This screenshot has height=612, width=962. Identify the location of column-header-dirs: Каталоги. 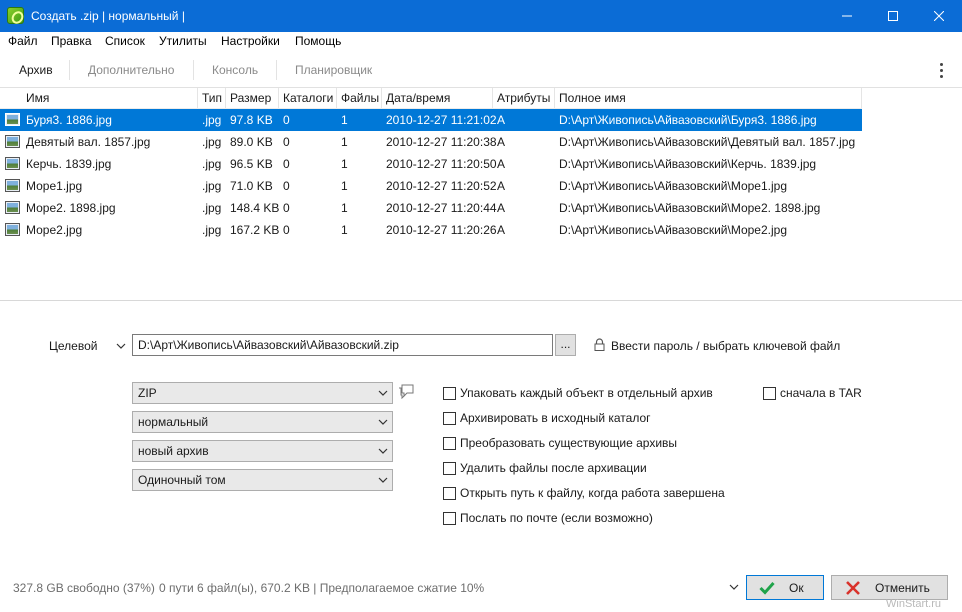
(308, 98).